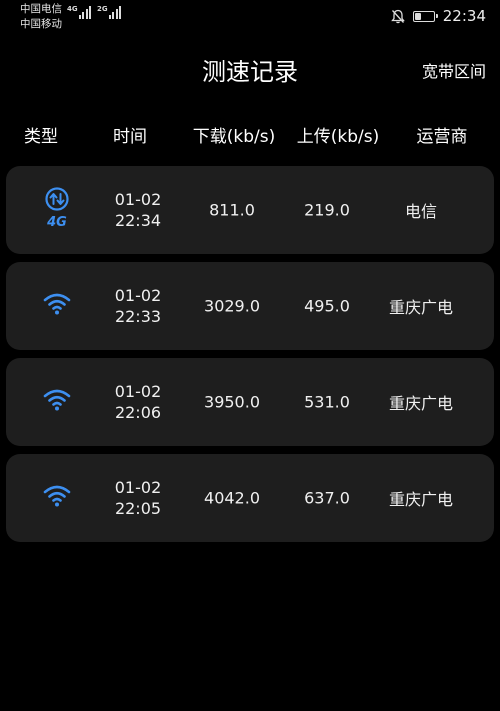 Image resolution: width=500 pixels, height=711 pixels. I want to click on record-row: 01-02 22:33 3029.0 495.0 重庆广电, so click(250, 306).